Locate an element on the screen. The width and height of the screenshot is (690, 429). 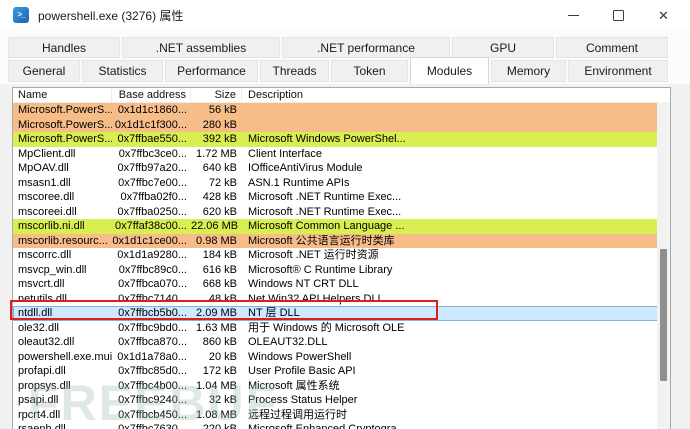
tab-performance: Performance is located at coordinates (211, 71).